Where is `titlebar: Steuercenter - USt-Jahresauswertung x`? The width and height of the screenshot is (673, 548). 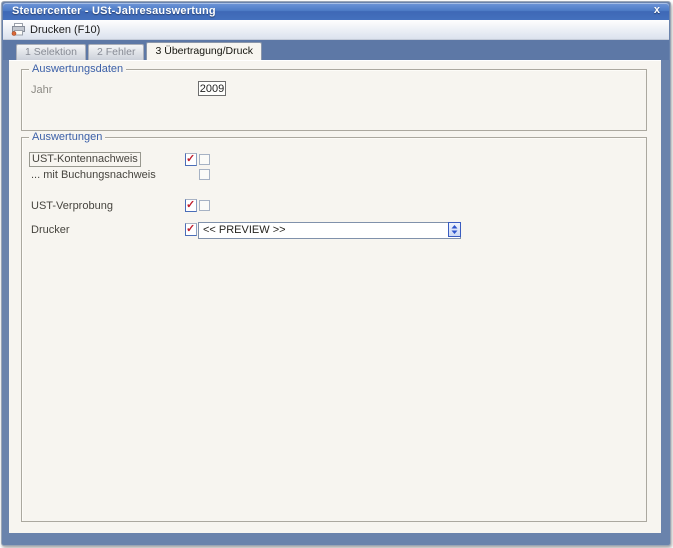 titlebar: Steuercenter - USt-Jahresauswertung x is located at coordinates (336, 11).